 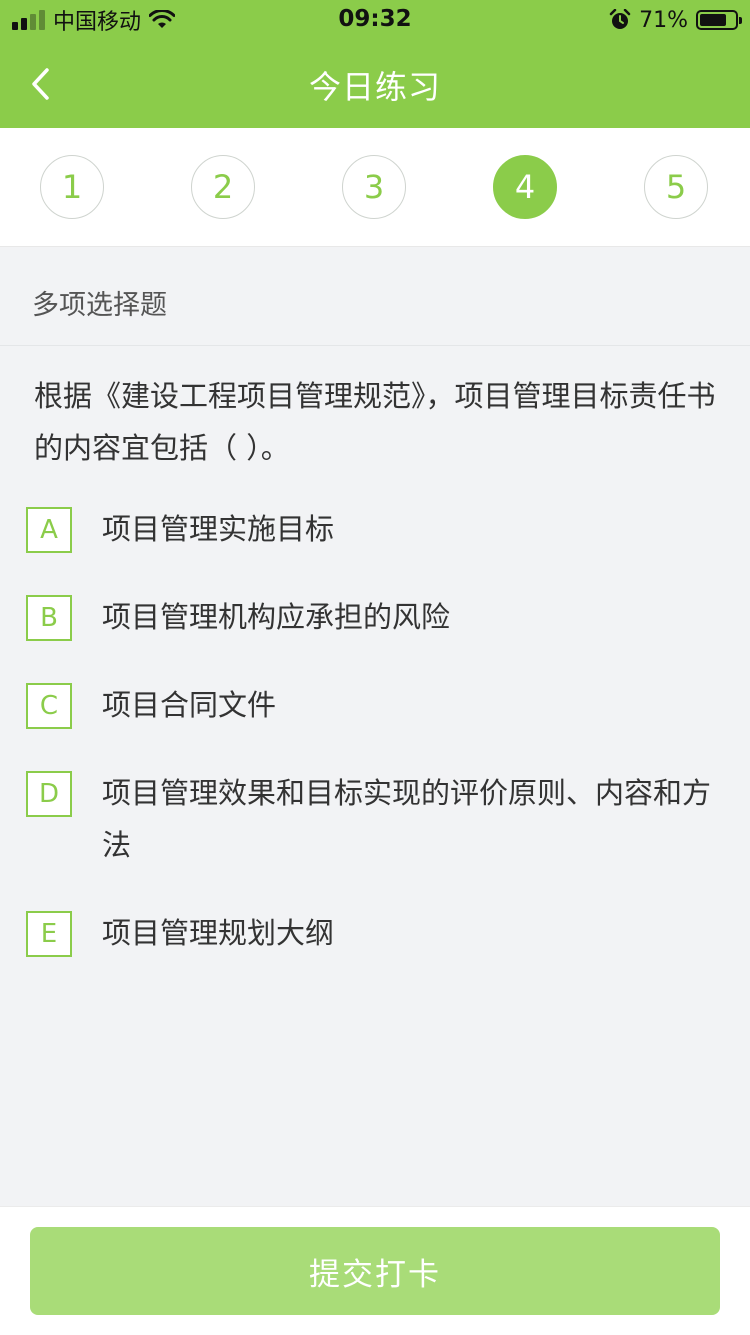 What do you see at coordinates (49, 706) in the screenshot?
I see `option-c-letter: C` at bounding box center [49, 706].